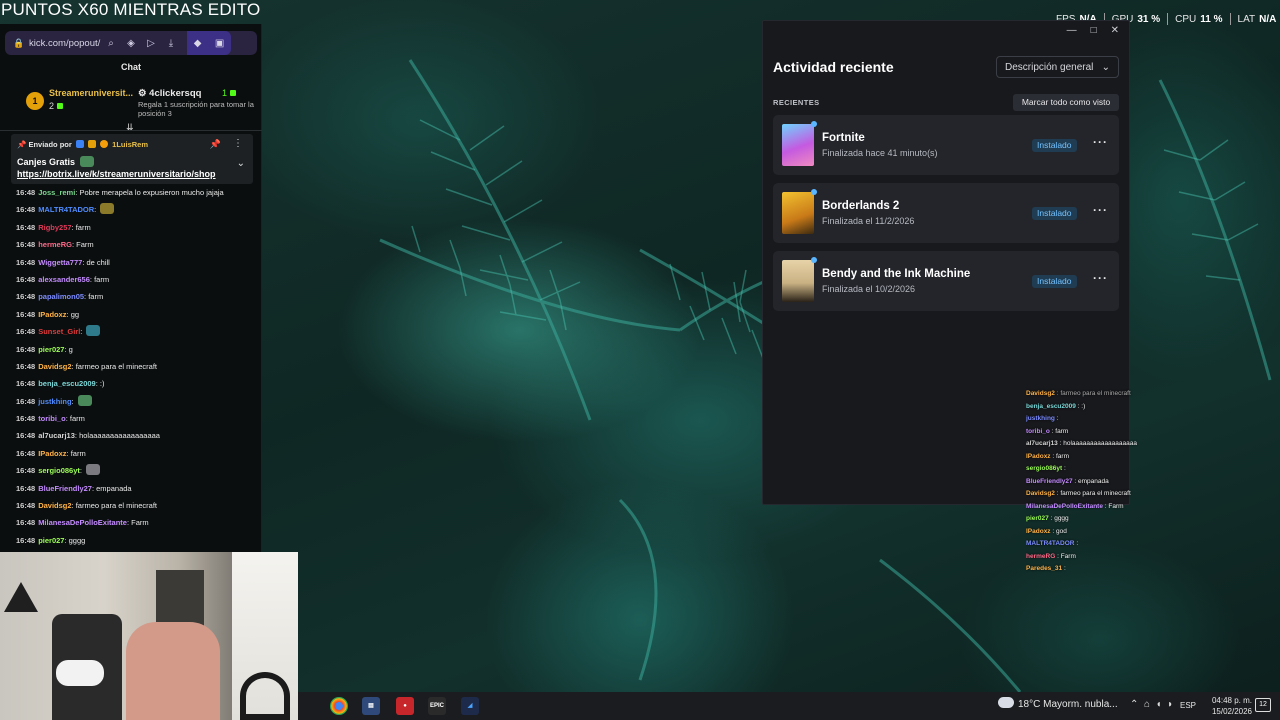 The image size is (1280, 720). Describe the element at coordinates (56, 435) in the screenshot. I see `message-user: al7ucarj13` at that location.